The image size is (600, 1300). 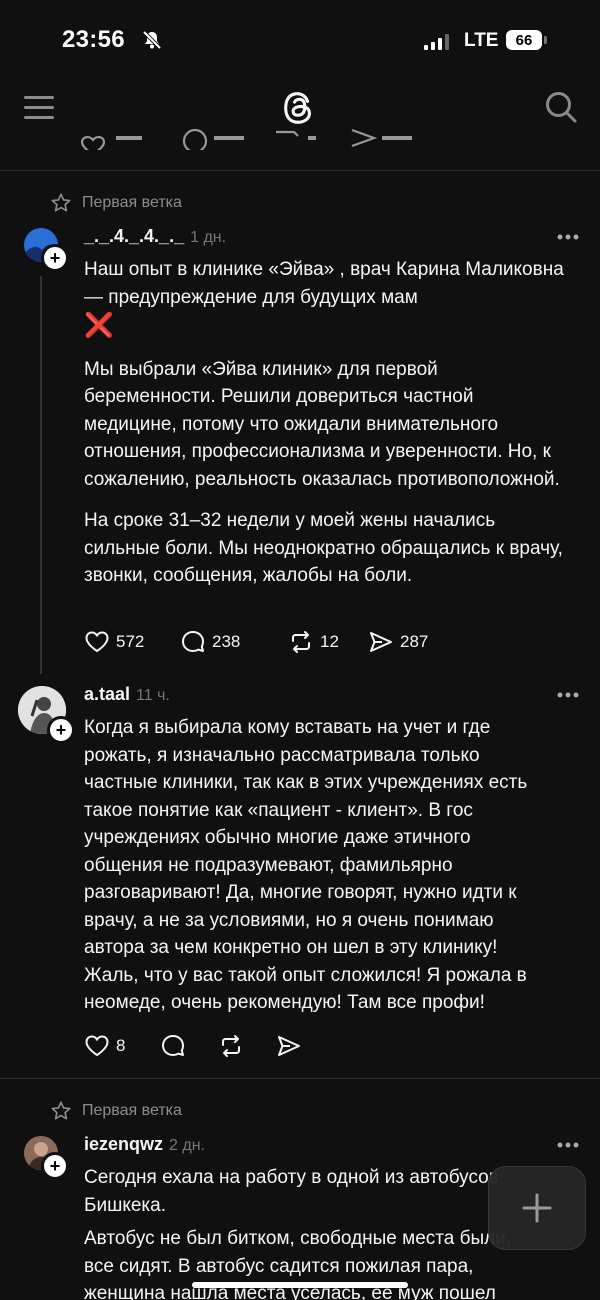 I want to click on repost-button: 12, so click(x=328, y=642).